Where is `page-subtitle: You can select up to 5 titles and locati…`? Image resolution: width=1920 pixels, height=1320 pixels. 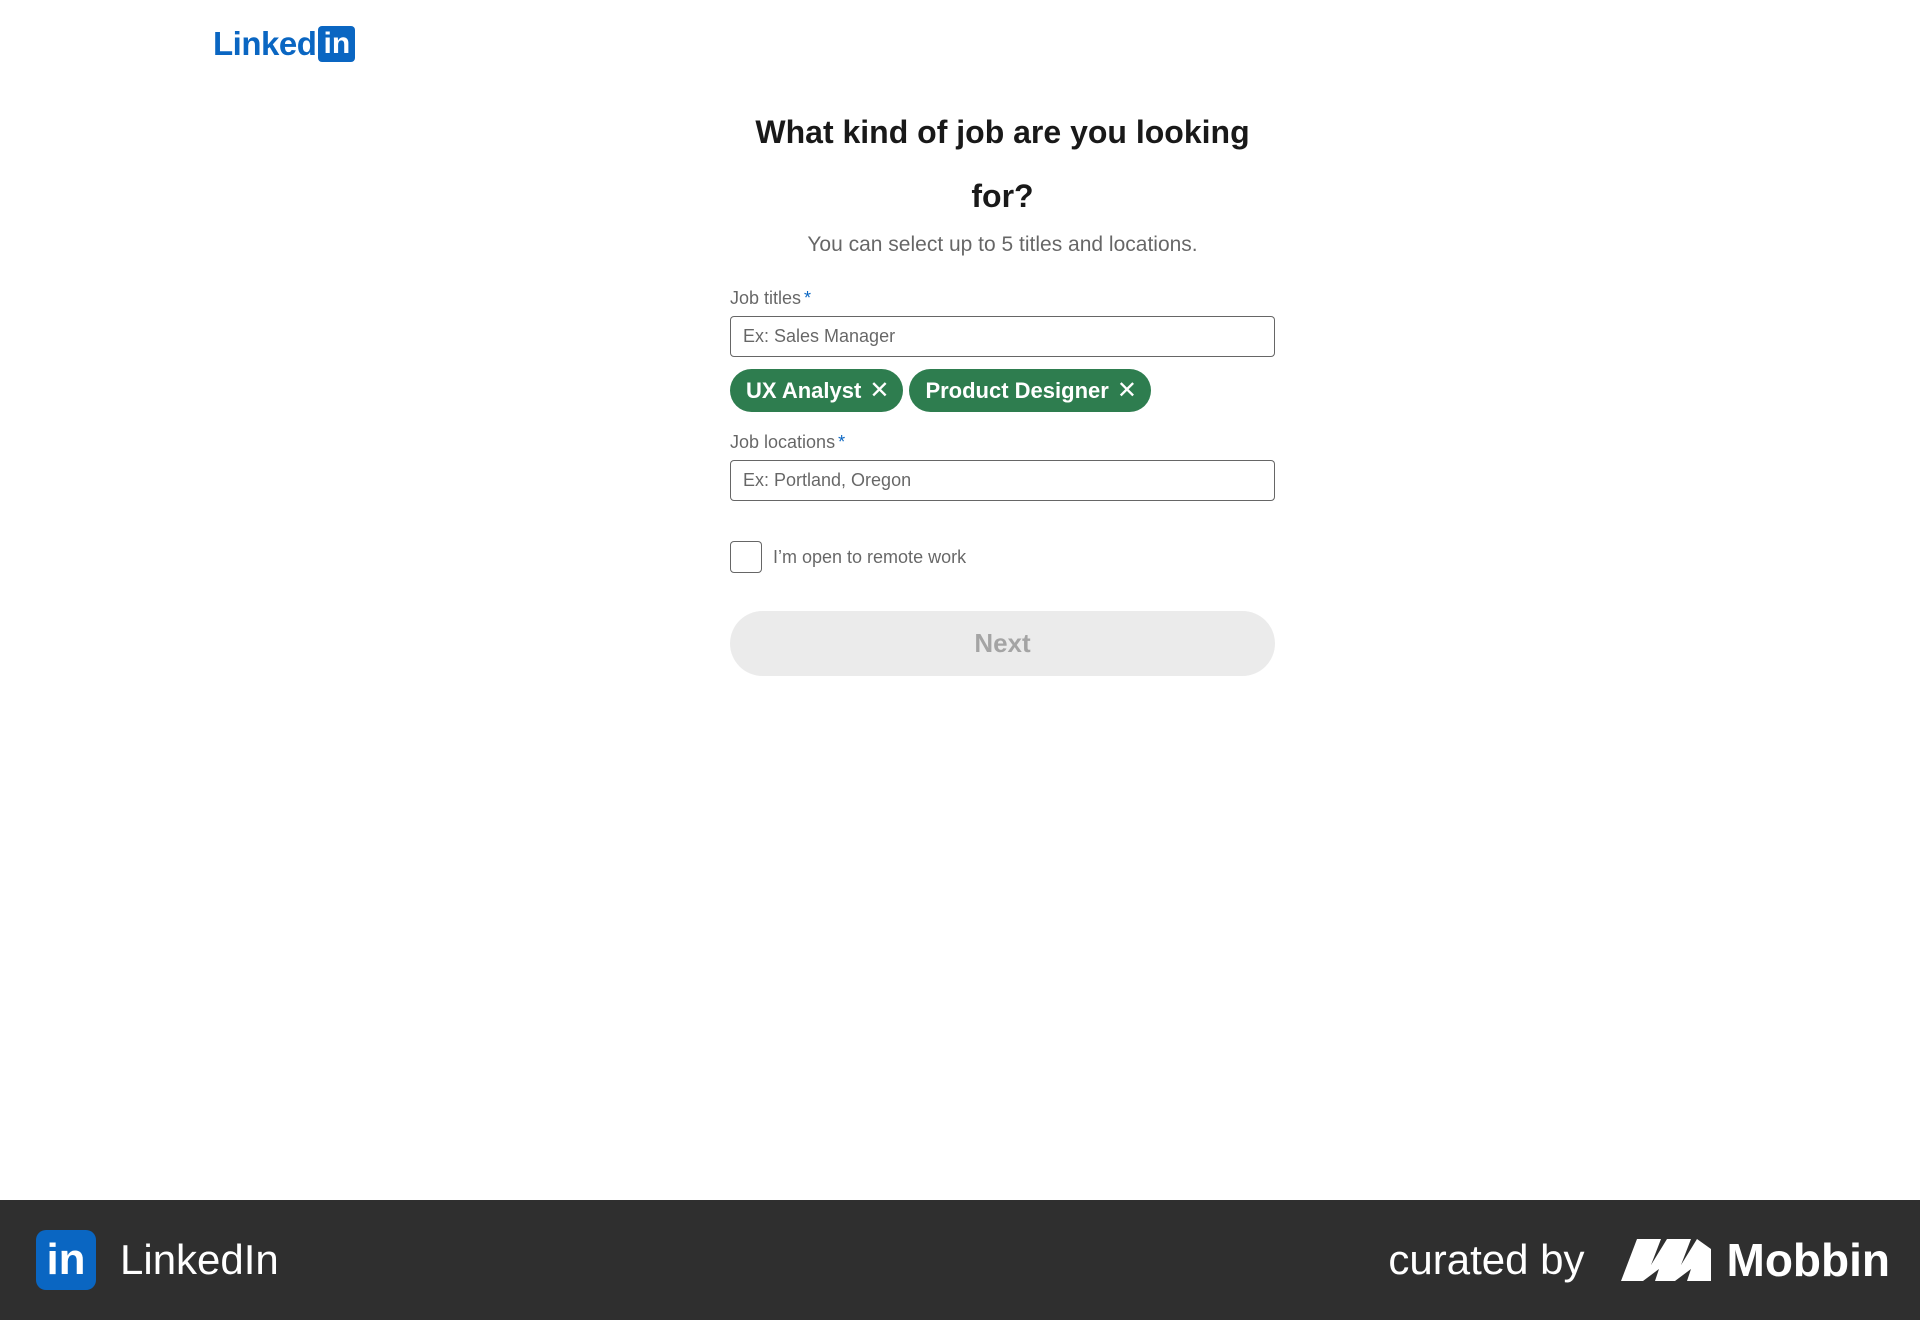
page-subtitle: You can select up to 5 titles and locati… is located at coordinates (1002, 244).